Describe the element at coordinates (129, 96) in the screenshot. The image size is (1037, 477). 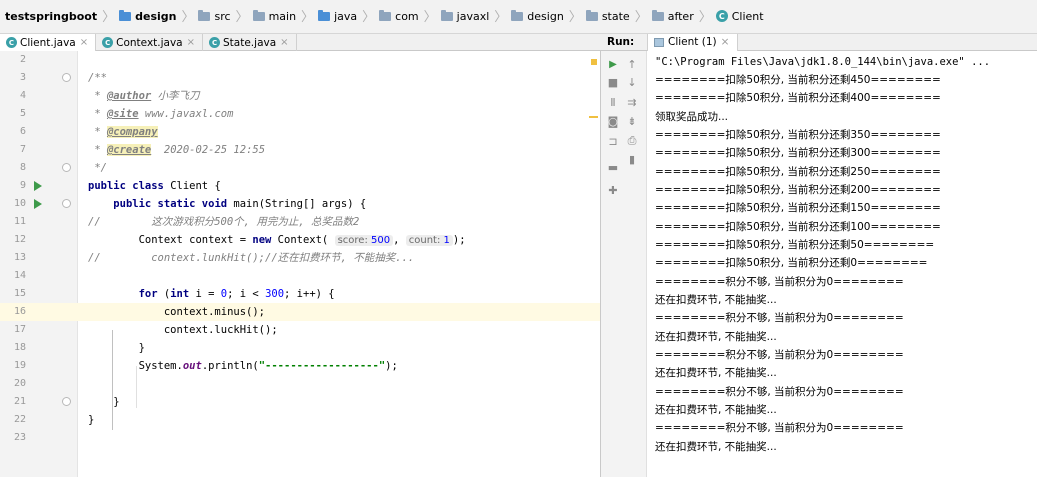
I see `javadoc-tag: @author` at that location.